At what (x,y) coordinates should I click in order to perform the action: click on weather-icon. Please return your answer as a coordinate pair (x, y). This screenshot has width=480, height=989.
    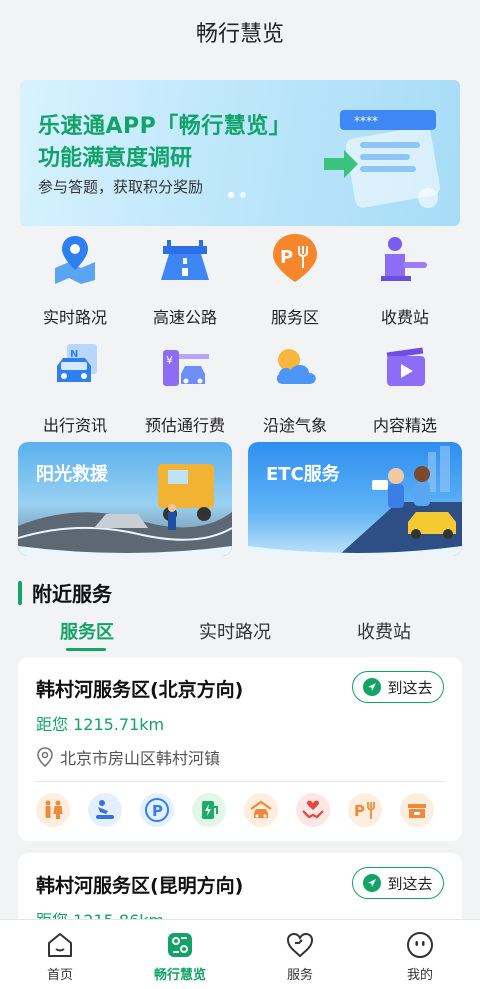
    Looking at the image, I should click on (296, 366).